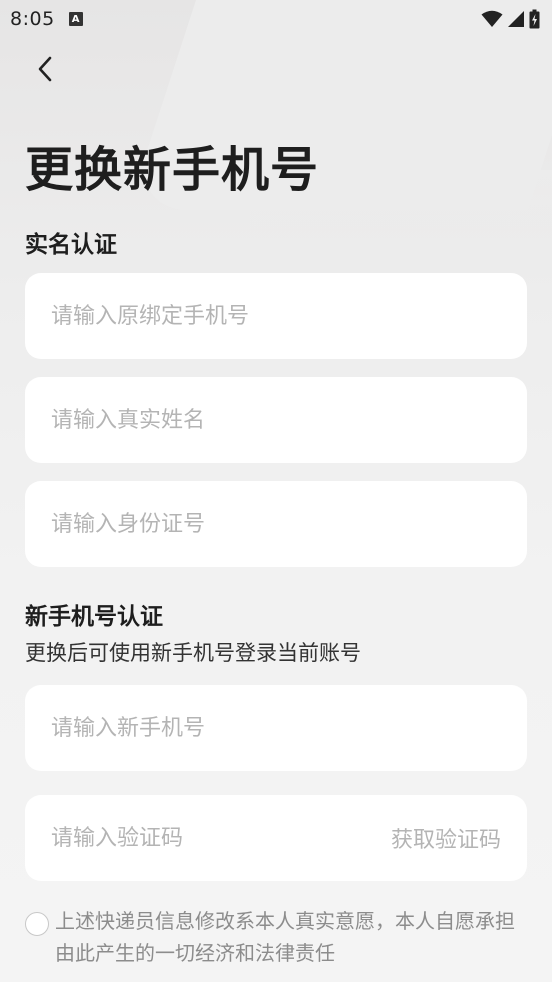 Image resolution: width=552 pixels, height=982 pixels. Describe the element at coordinates (71, 245) in the screenshot. I see `realname-section-title: 实名认证` at that location.